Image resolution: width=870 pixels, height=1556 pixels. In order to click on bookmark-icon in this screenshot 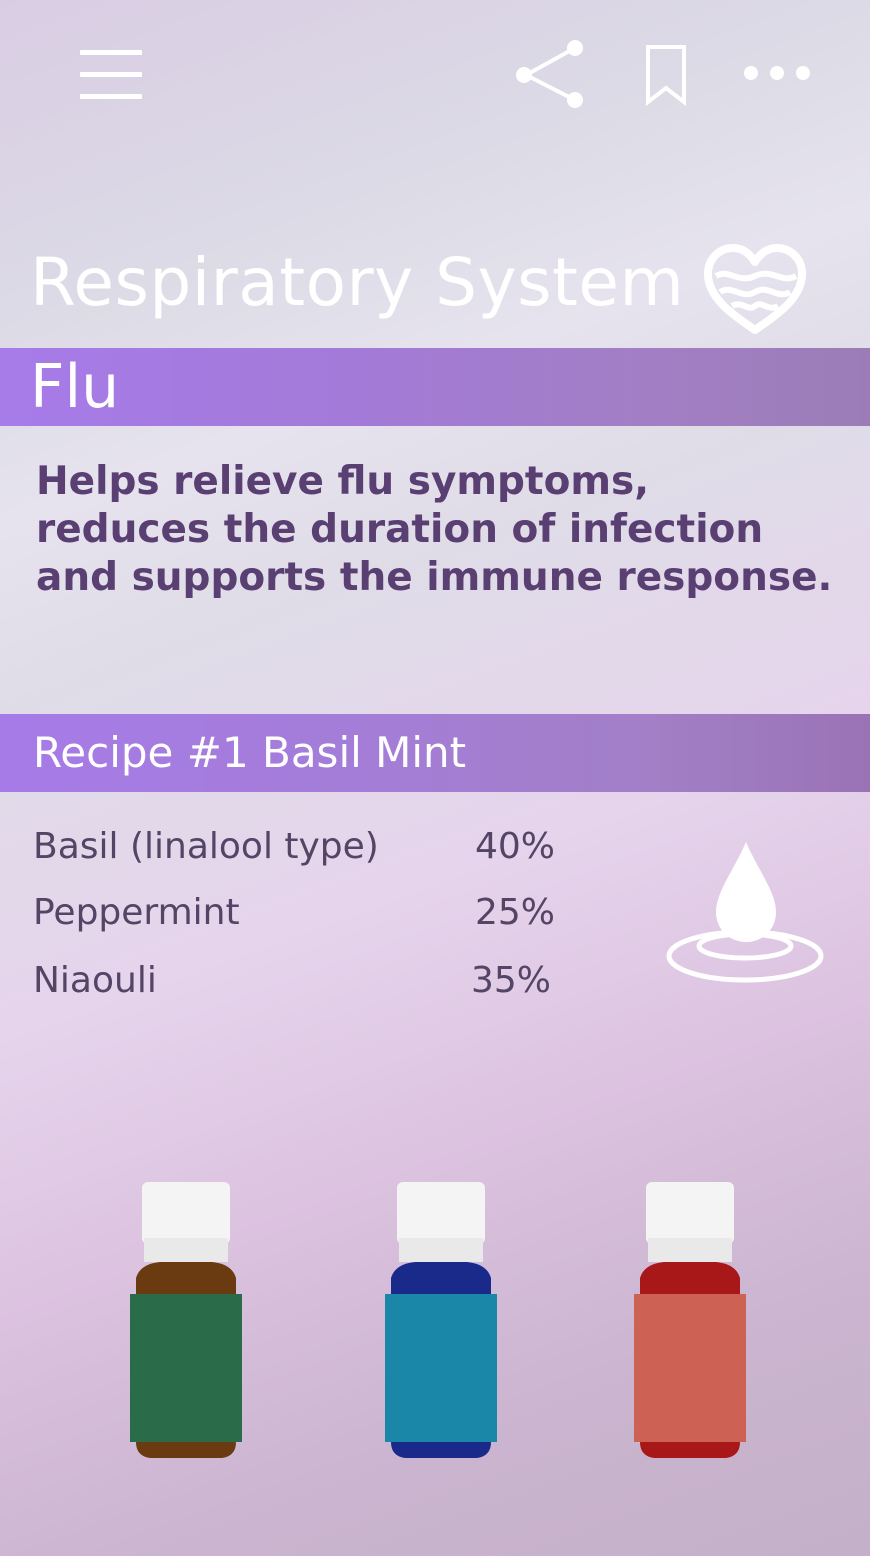, I will do `click(666, 76)`.